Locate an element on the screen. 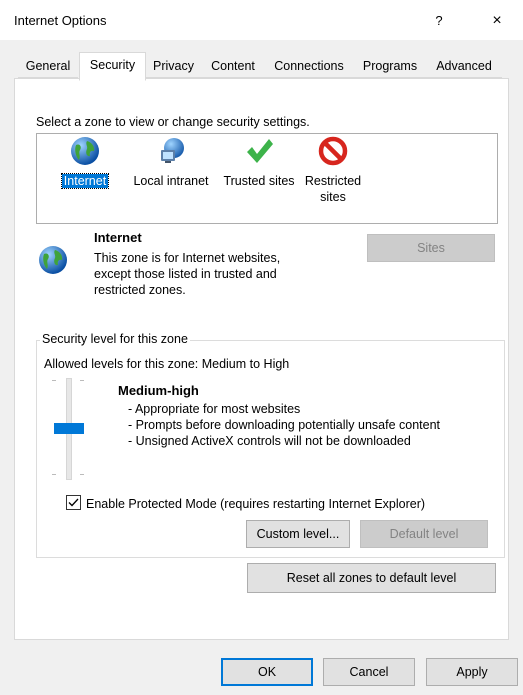  protected-mode-checkbox is located at coordinates (73, 502).